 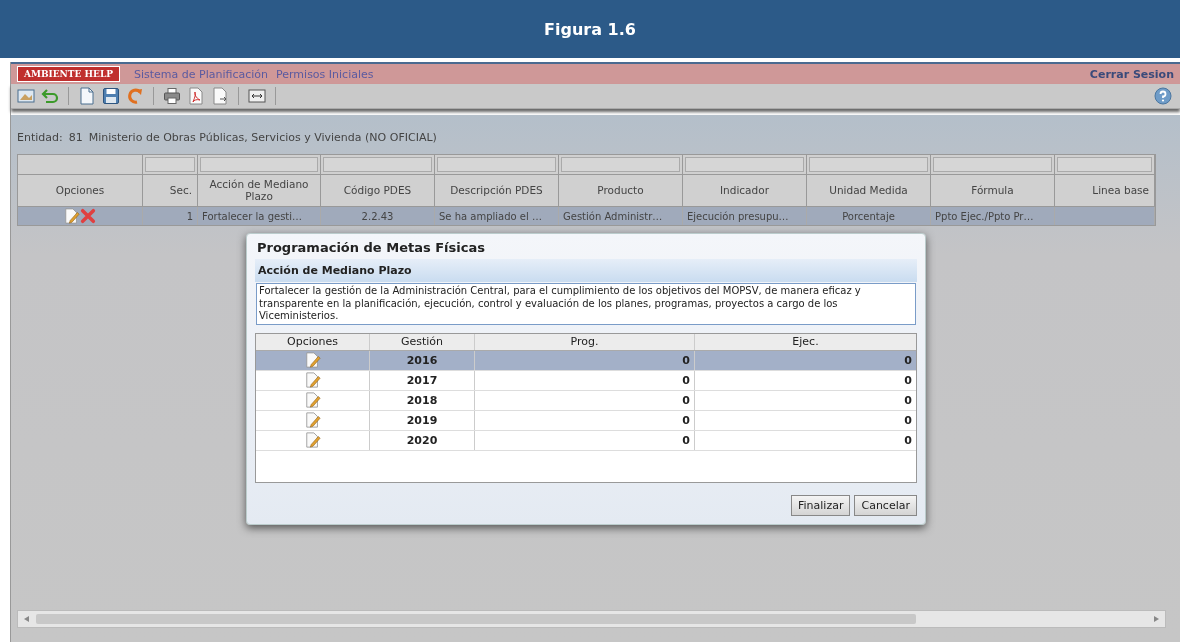 I want to click on undo-icon, so click(x=50, y=96).